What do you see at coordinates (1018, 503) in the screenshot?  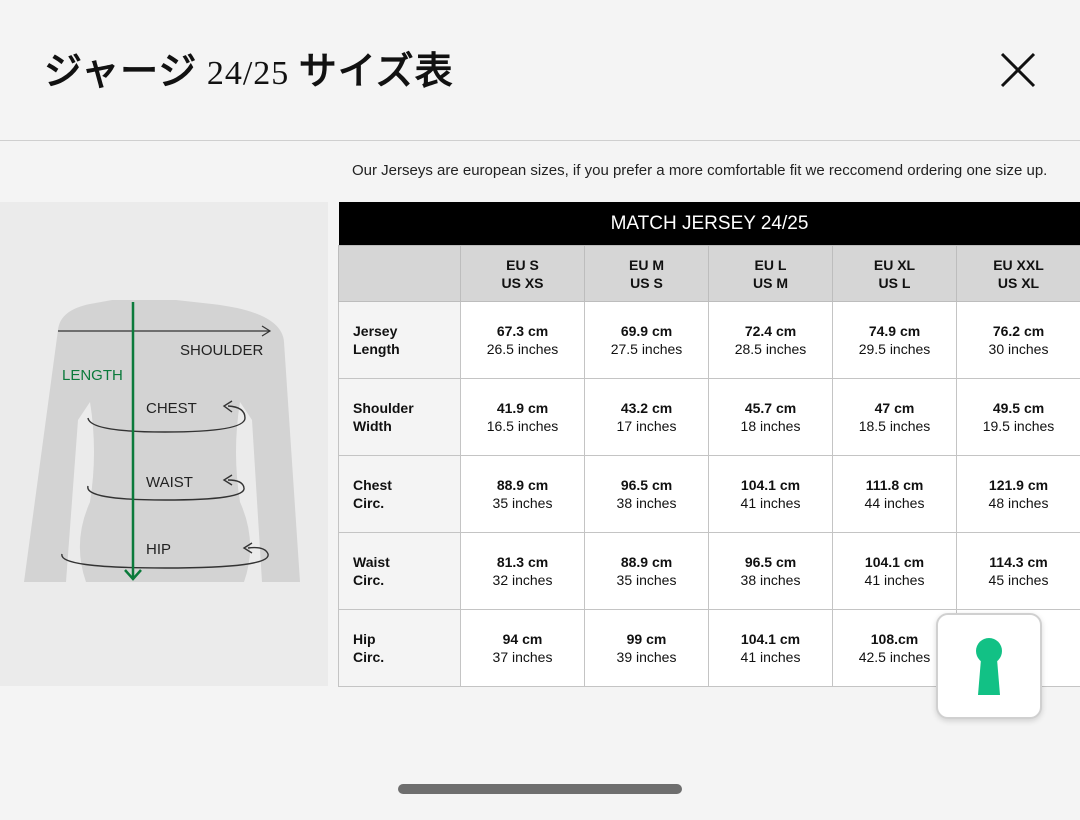 I see `value-inches: 48 inches` at bounding box center [1018, 503].